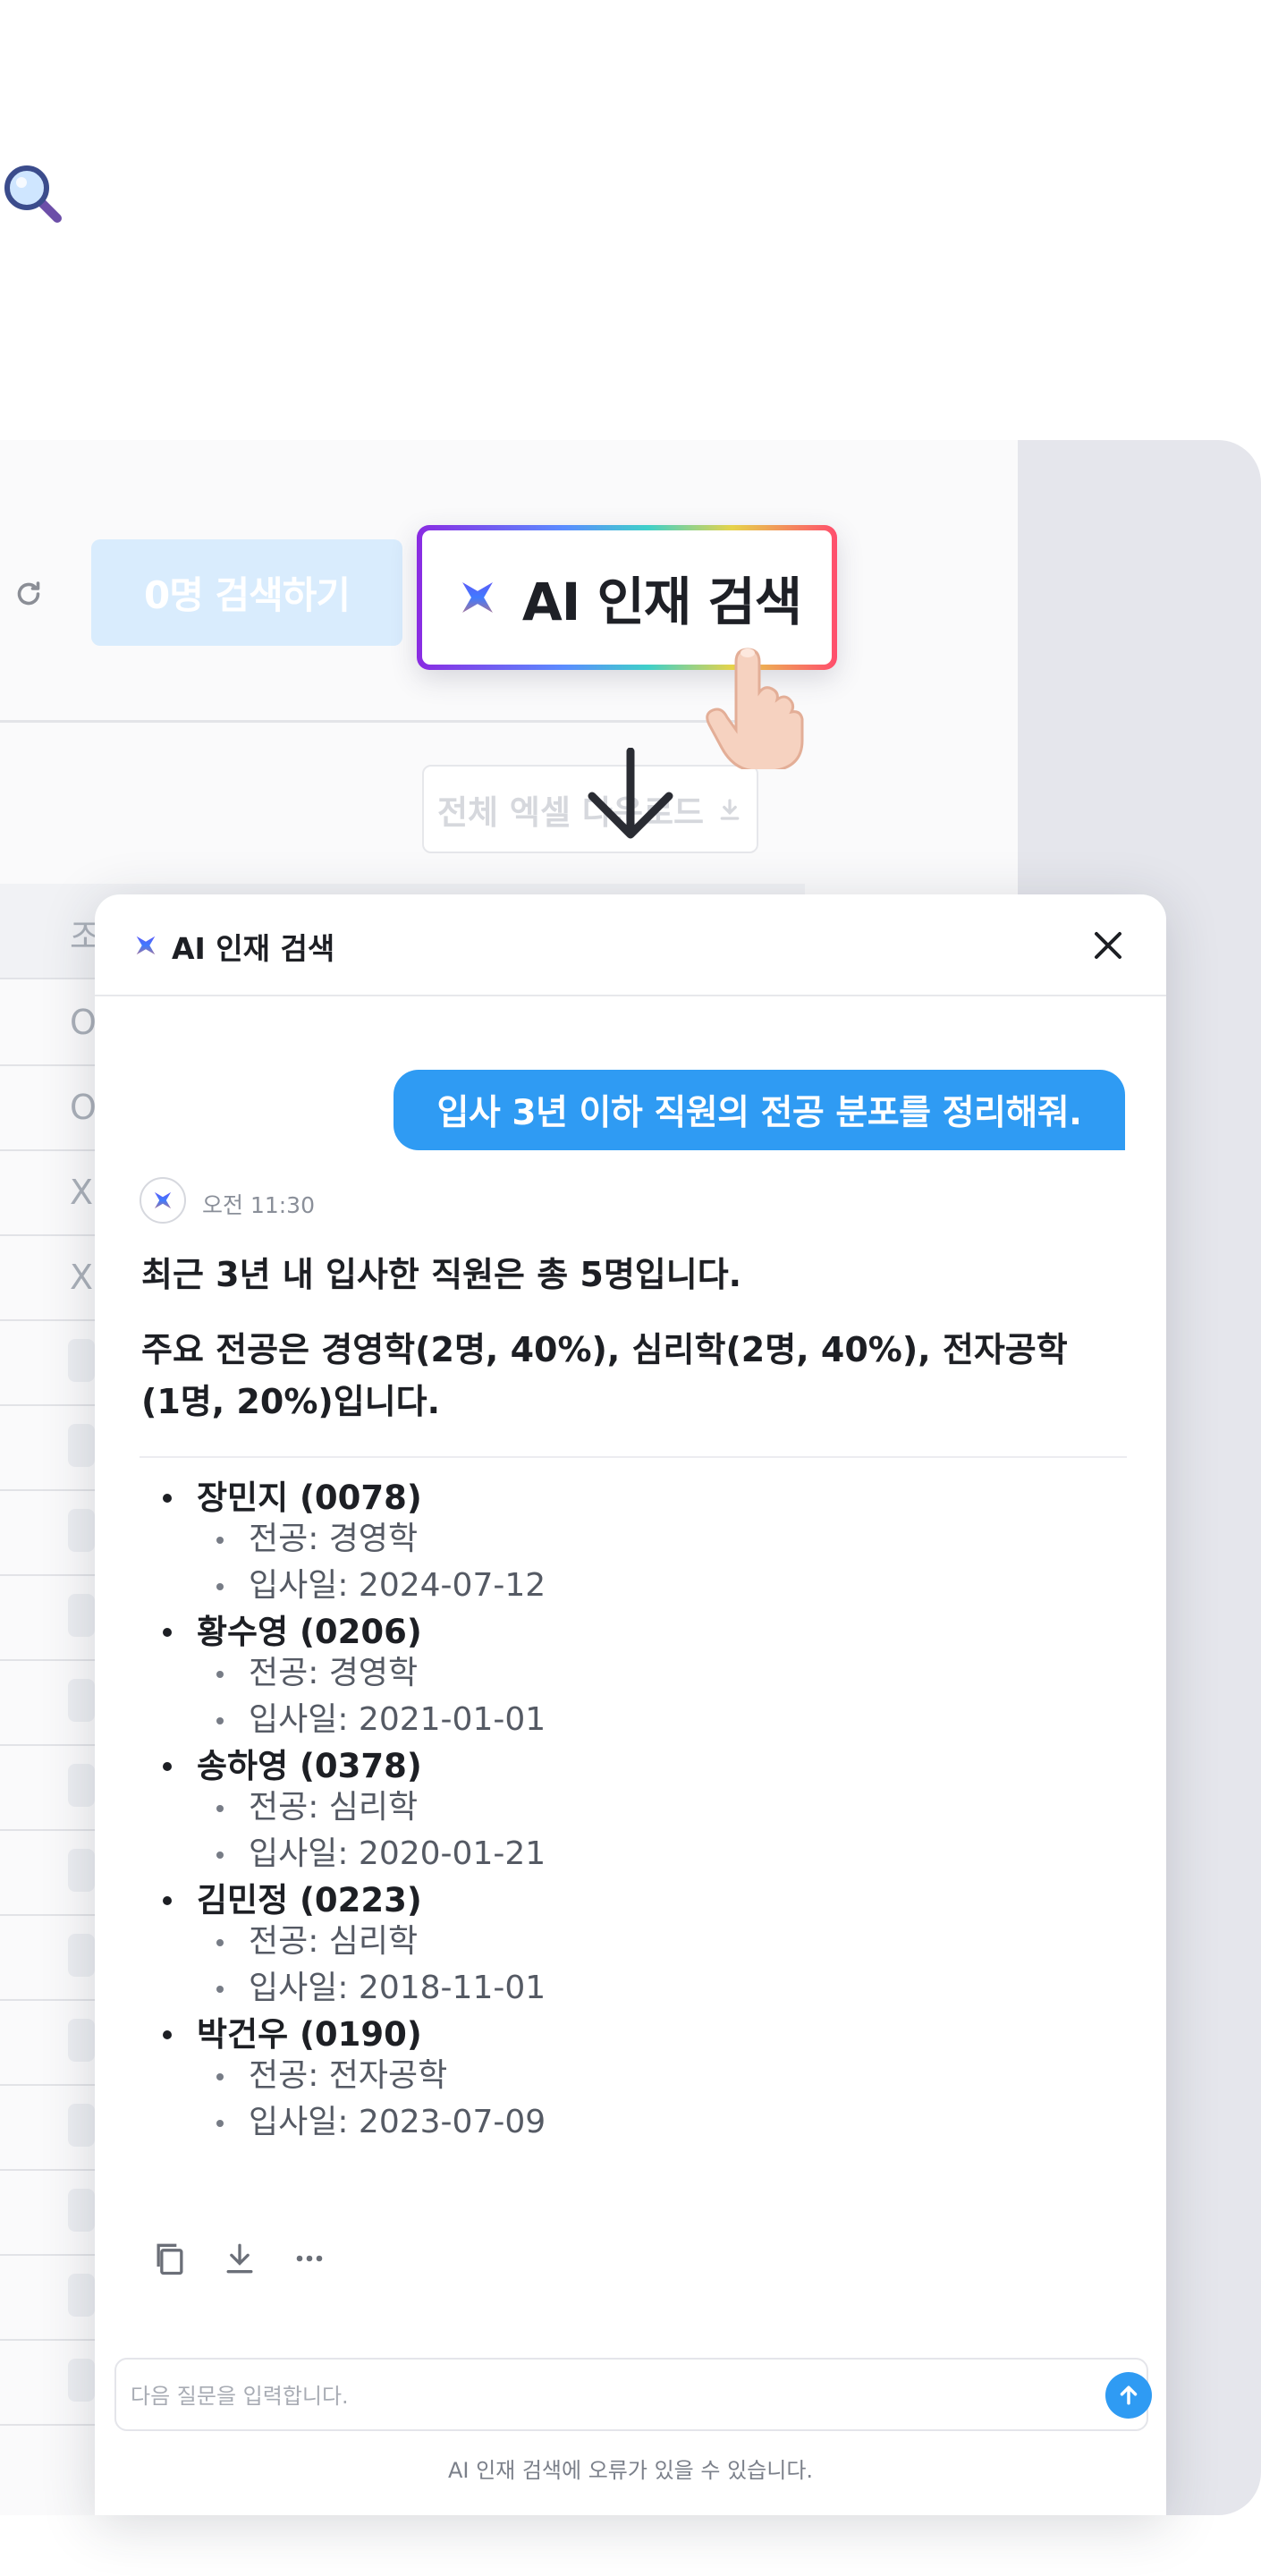  What do you see at coordinates (630, 2470) in the screenshot?
I see `disclaimer-text: AI 인재 검색에 오류가 있을 수 있습니다.` at bounding box center [630, 2470].